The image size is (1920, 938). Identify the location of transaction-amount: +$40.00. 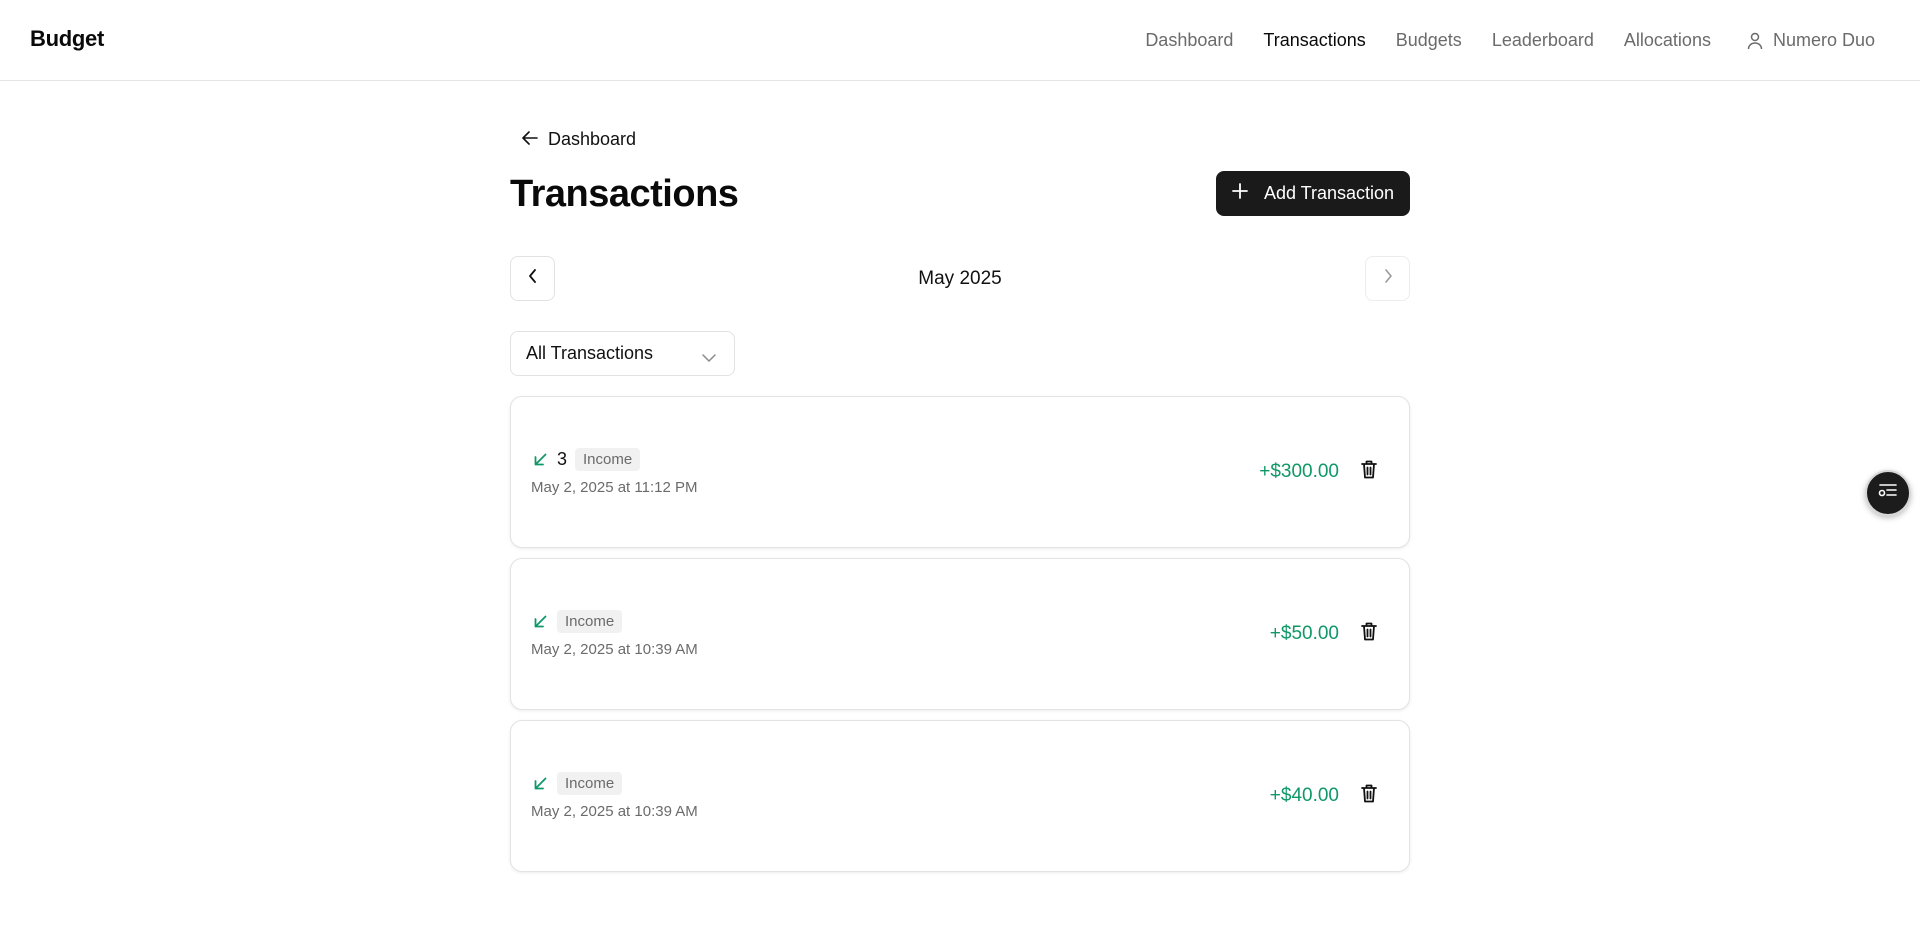
(1304, 795).